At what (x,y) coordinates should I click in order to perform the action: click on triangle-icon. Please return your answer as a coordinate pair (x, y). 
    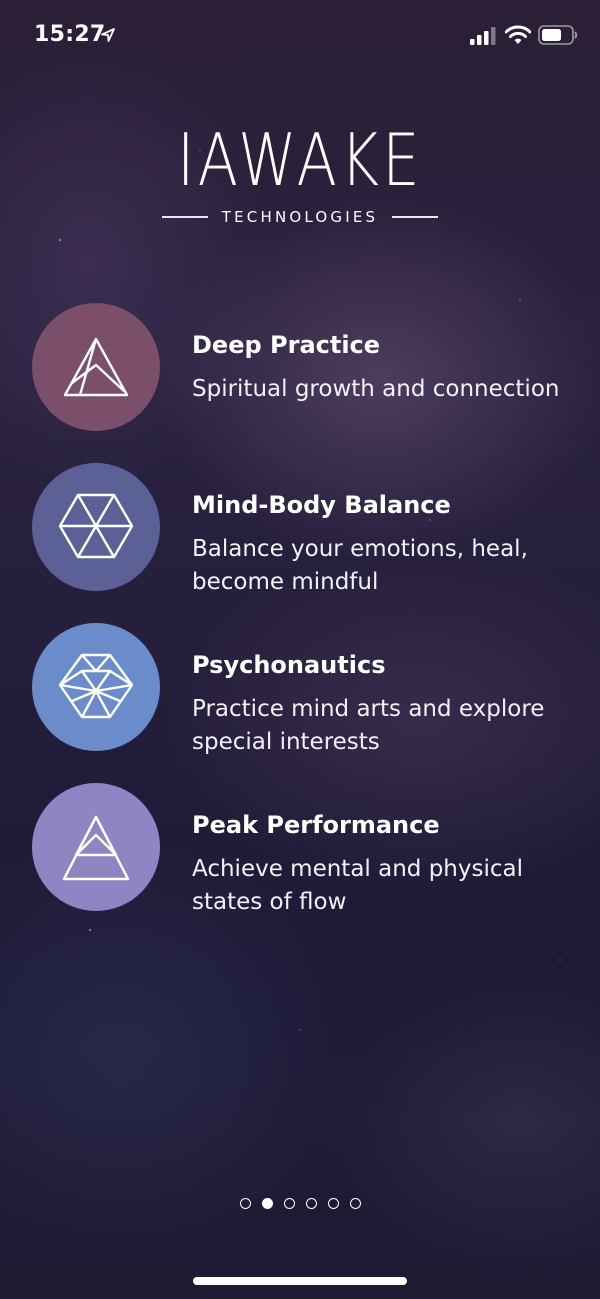
    Looking at the image, I should click on (96, 367).